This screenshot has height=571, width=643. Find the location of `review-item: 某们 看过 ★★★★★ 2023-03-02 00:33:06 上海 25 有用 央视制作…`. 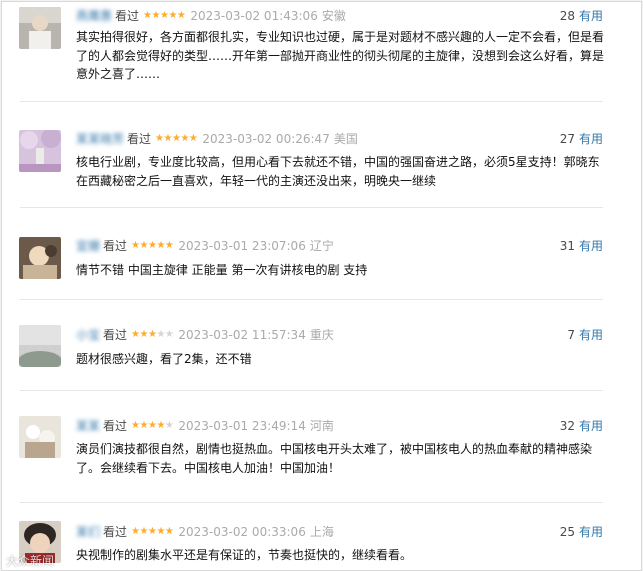

review-item: 某们 看过 ★★★★★ 2023-03-02 00:33:06 上海 25 有用 央视制作… is located at coordinates (321, 536).